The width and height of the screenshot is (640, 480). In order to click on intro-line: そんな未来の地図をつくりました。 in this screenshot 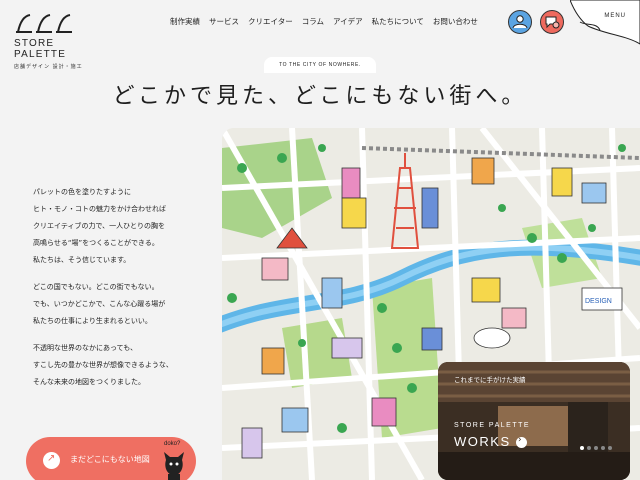, I will do `click(89, 382)`.